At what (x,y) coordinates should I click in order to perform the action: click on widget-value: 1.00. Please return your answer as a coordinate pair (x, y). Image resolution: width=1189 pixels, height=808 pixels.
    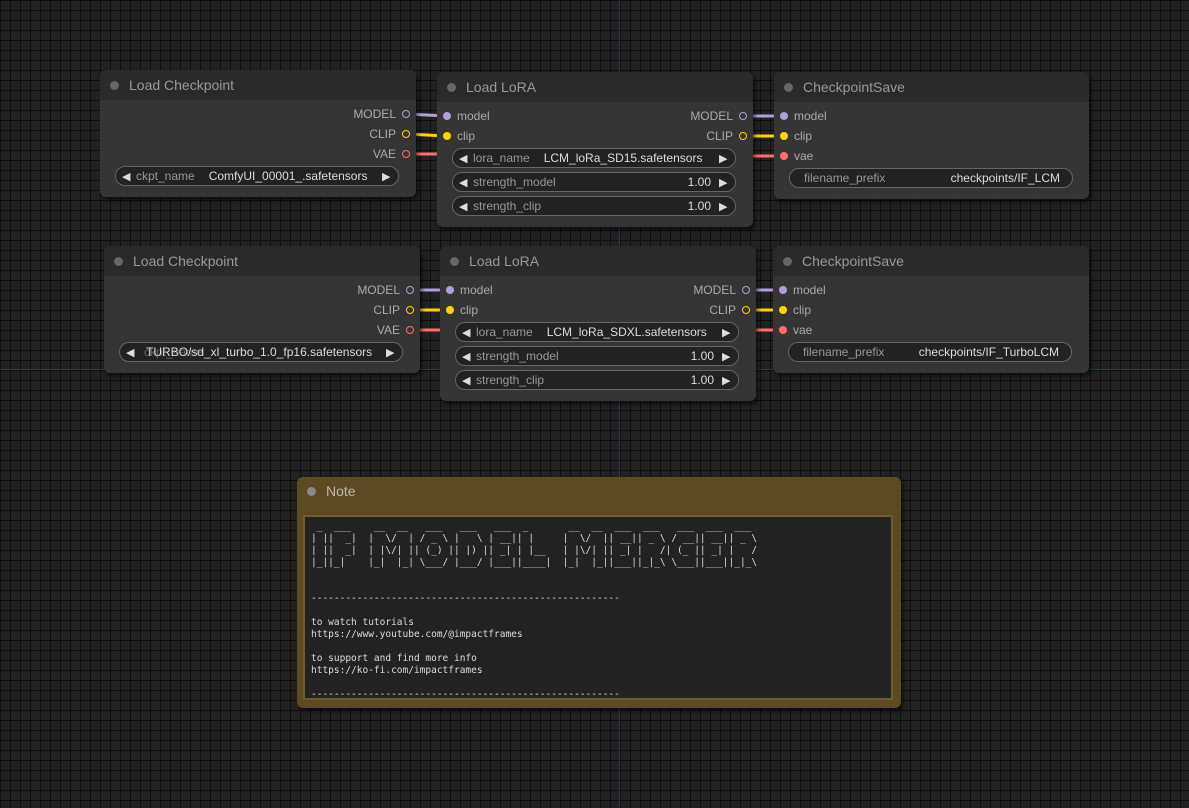
    Looking at the image, I should click on (699, 182).